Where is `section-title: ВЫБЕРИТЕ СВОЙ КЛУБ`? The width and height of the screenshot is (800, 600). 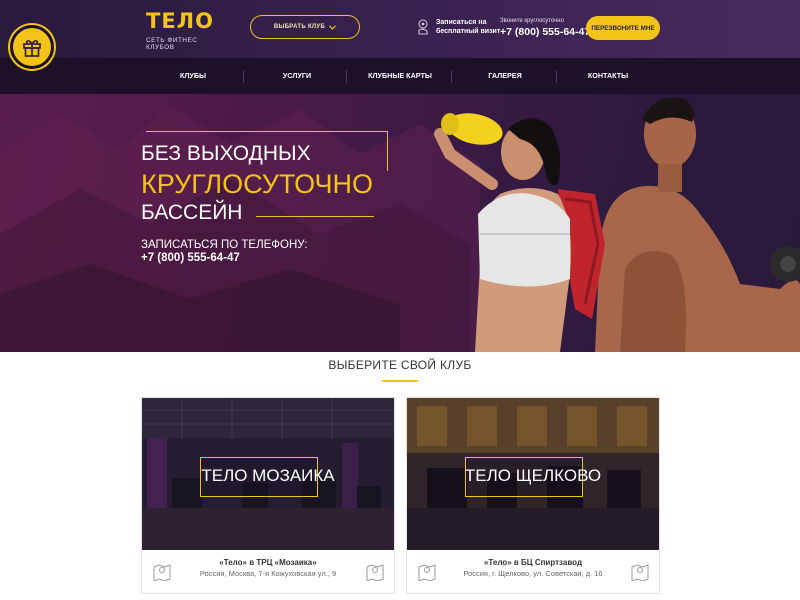
section-title: ВЫБЕРИТЕ СВОЙ КЛУБ is located at coordinates (400, 365).